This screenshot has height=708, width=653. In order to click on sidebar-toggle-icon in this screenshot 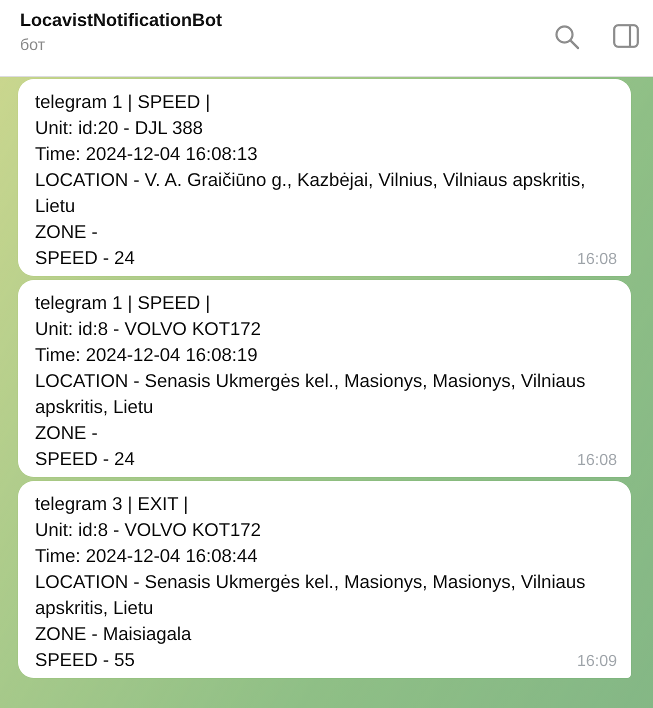, I will do `click(626, 36)`.